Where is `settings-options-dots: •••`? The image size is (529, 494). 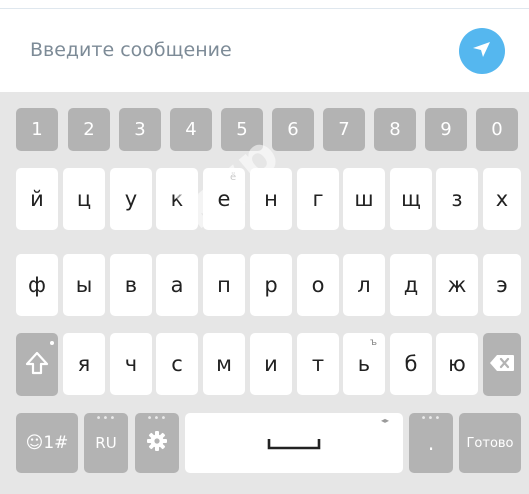
settings-options-dots: ••• is located at coordinates (157, 418).